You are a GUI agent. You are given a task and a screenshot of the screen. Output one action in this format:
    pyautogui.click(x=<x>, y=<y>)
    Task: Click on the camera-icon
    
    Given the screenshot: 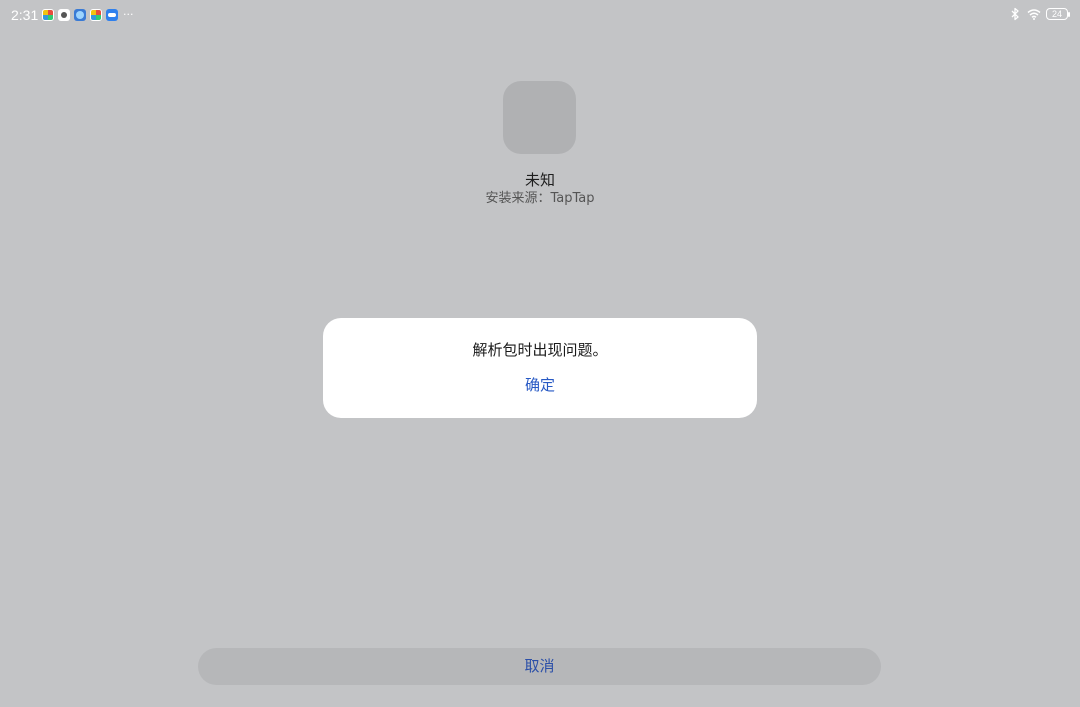 What is the action you would take?
    pyautogui.click(x=64, y=15)
    